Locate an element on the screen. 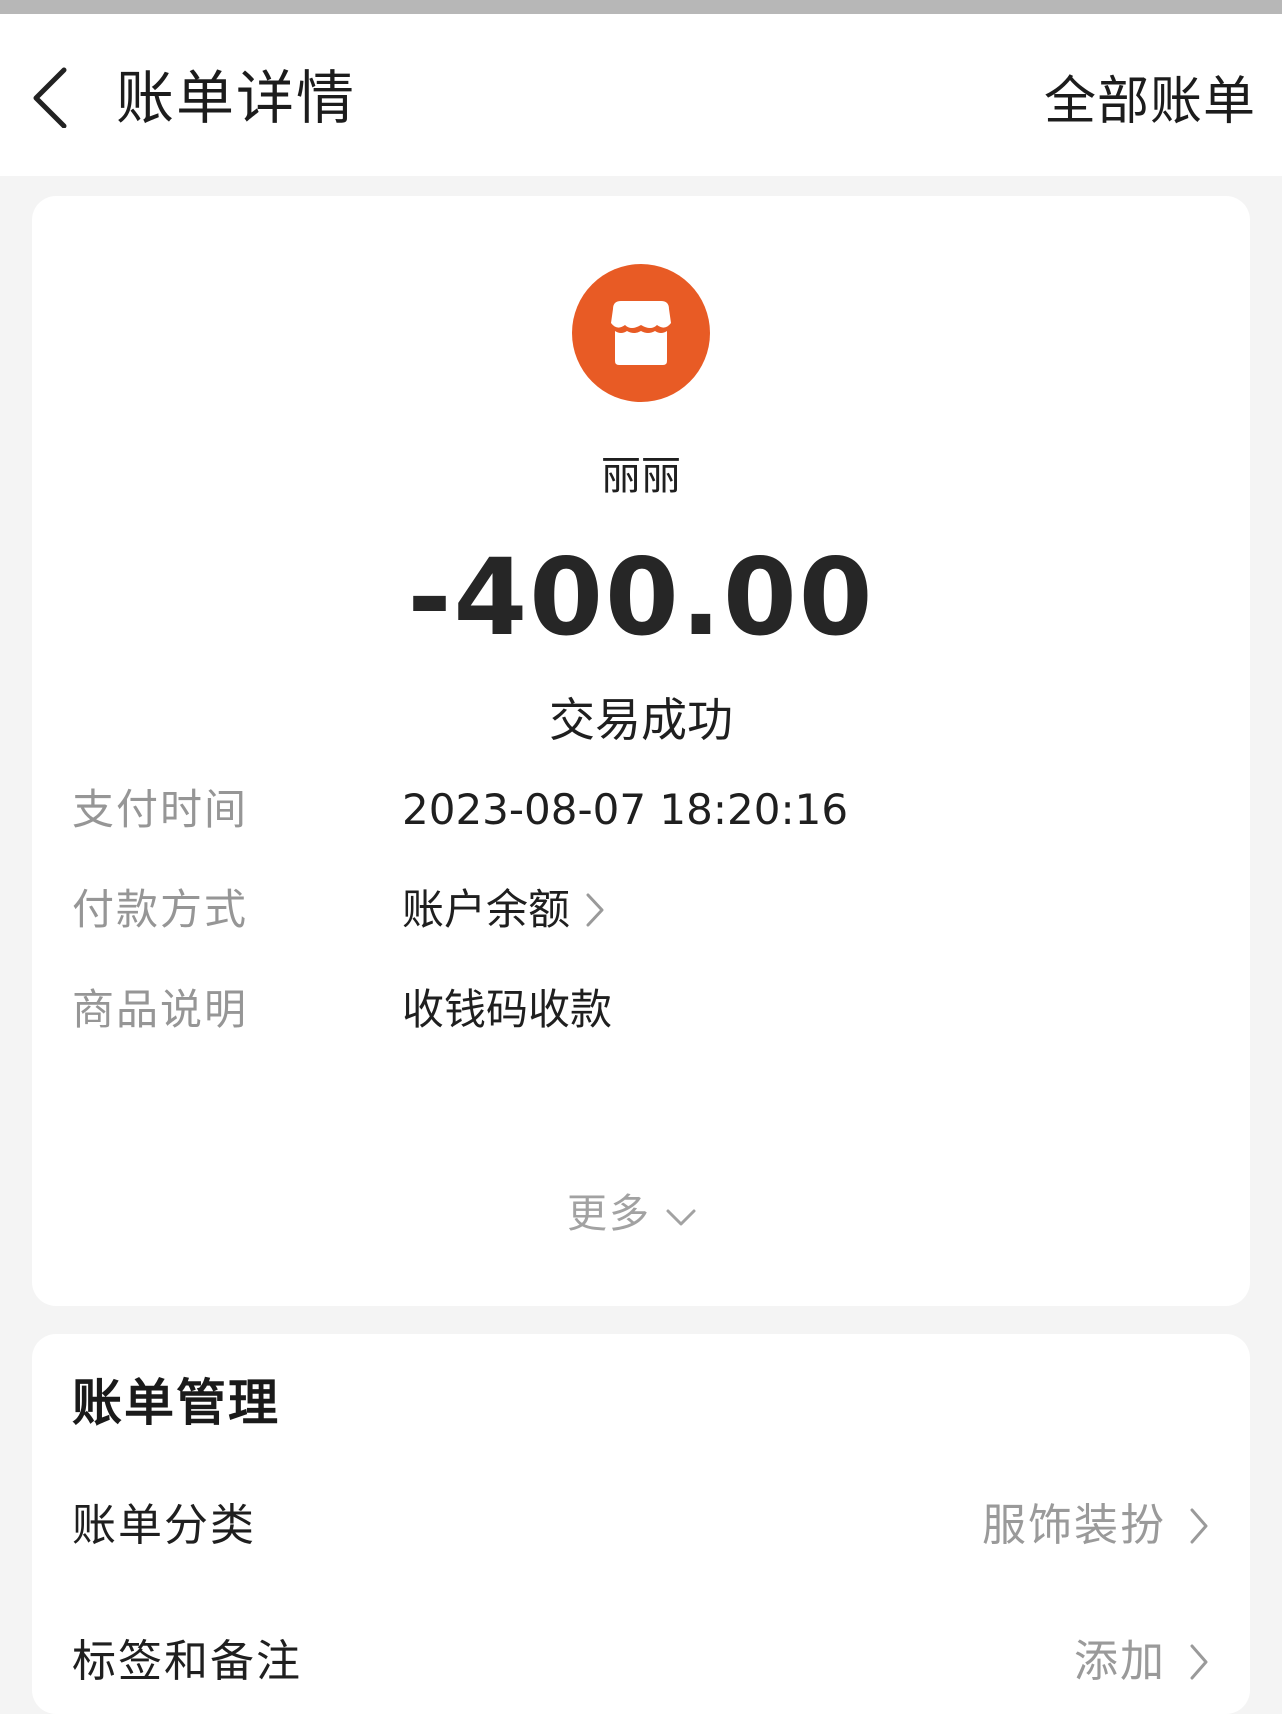  payment-method-label: 付款方式 is located at coordinates (160, 909).